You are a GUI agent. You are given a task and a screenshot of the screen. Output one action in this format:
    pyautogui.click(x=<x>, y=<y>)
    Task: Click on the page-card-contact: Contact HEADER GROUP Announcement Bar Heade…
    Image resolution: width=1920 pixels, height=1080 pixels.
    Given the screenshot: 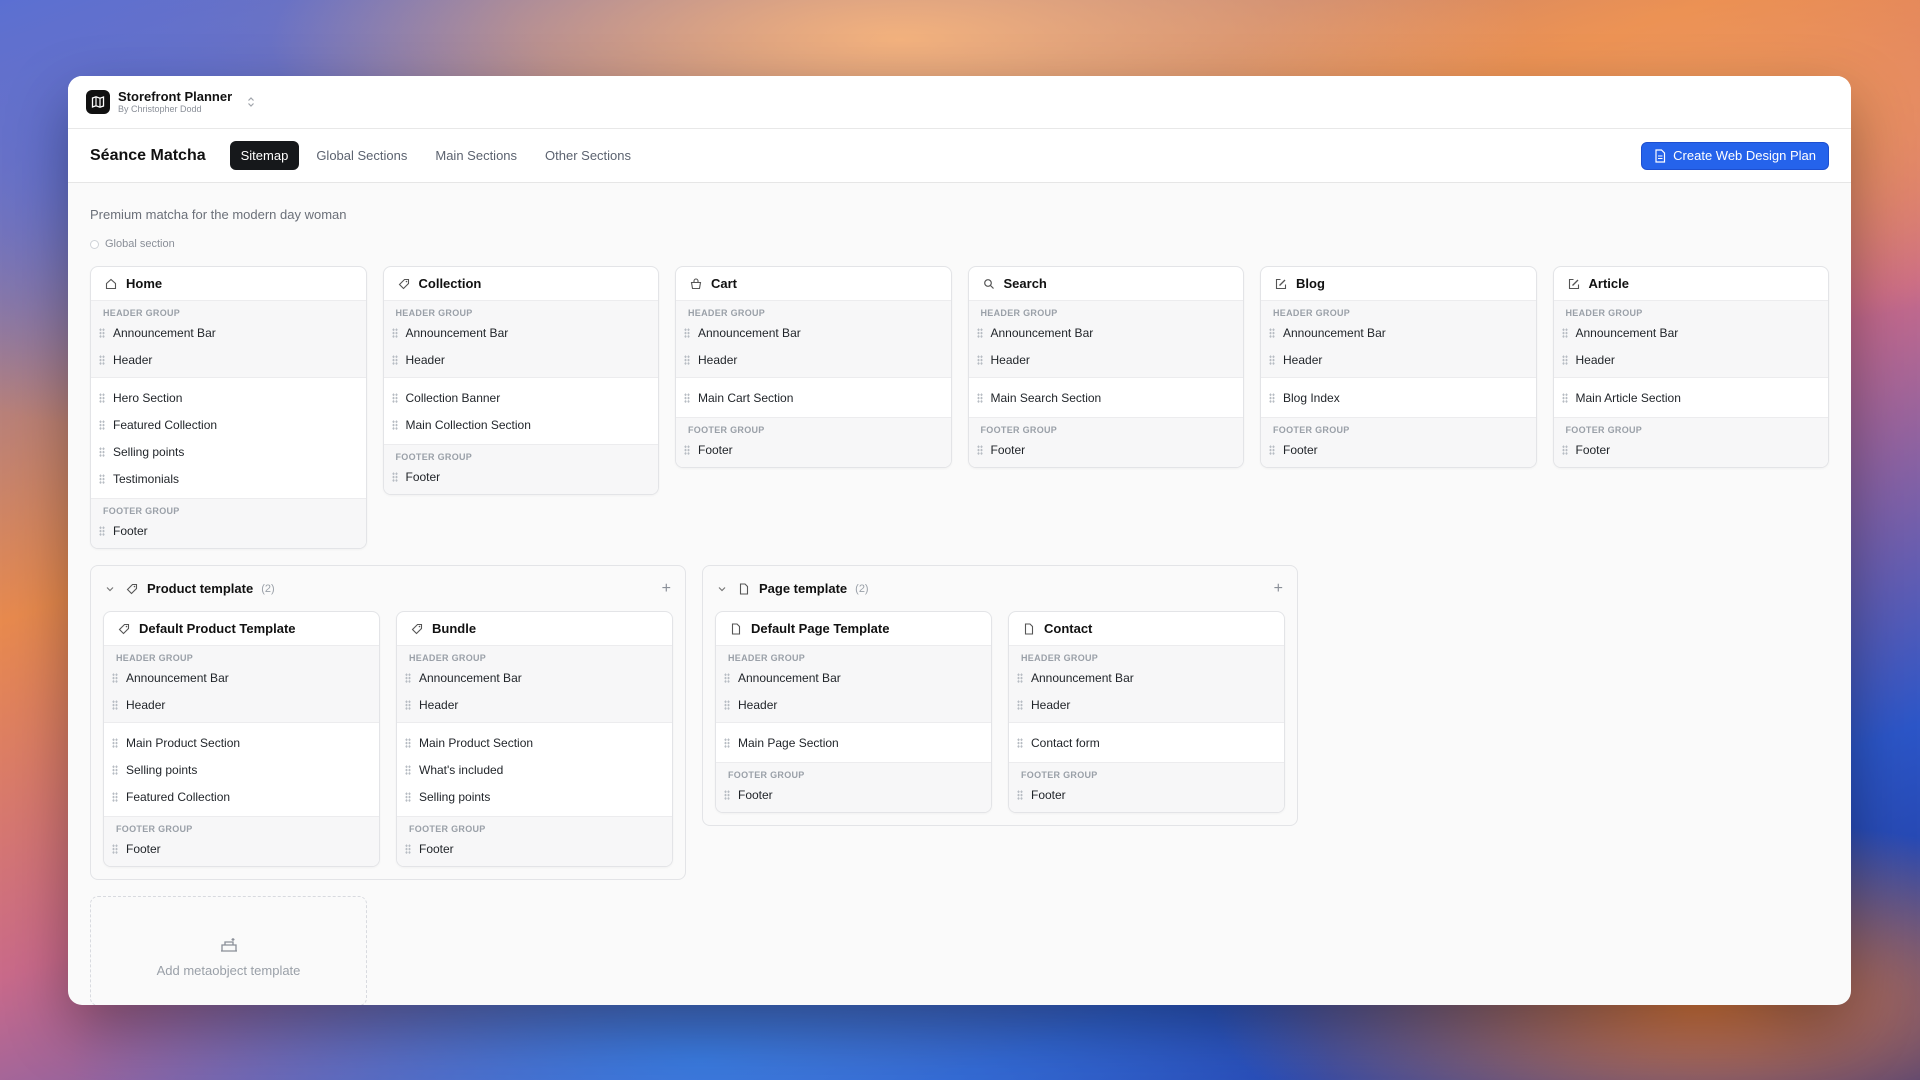 What is the action you would take?
    pyautogui.click(x=1146, y=712)
    